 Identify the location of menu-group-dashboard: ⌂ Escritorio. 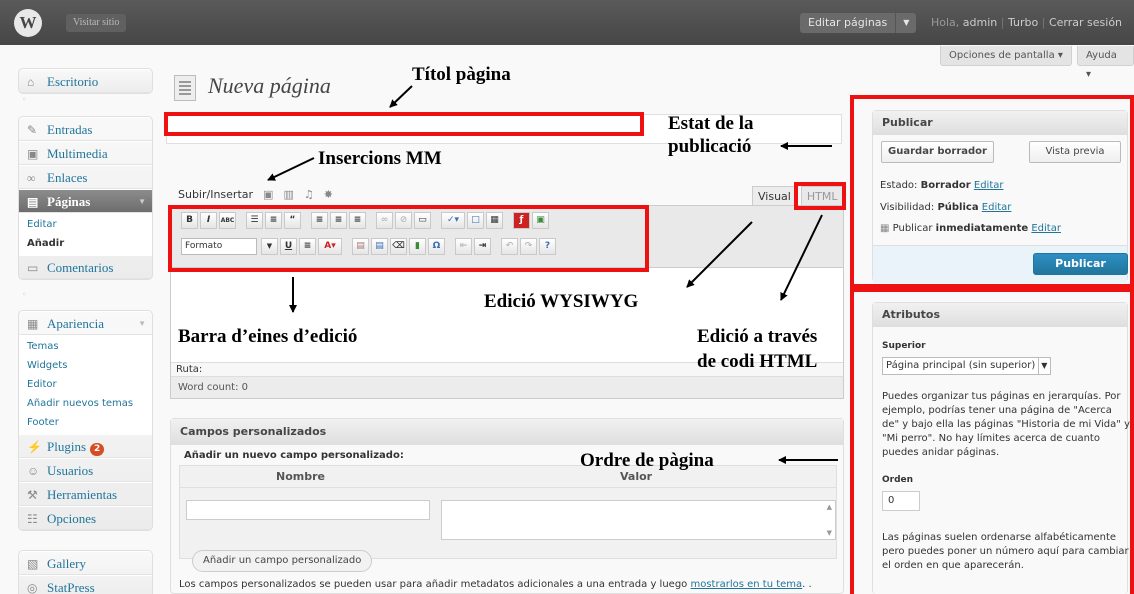
(85, 81).